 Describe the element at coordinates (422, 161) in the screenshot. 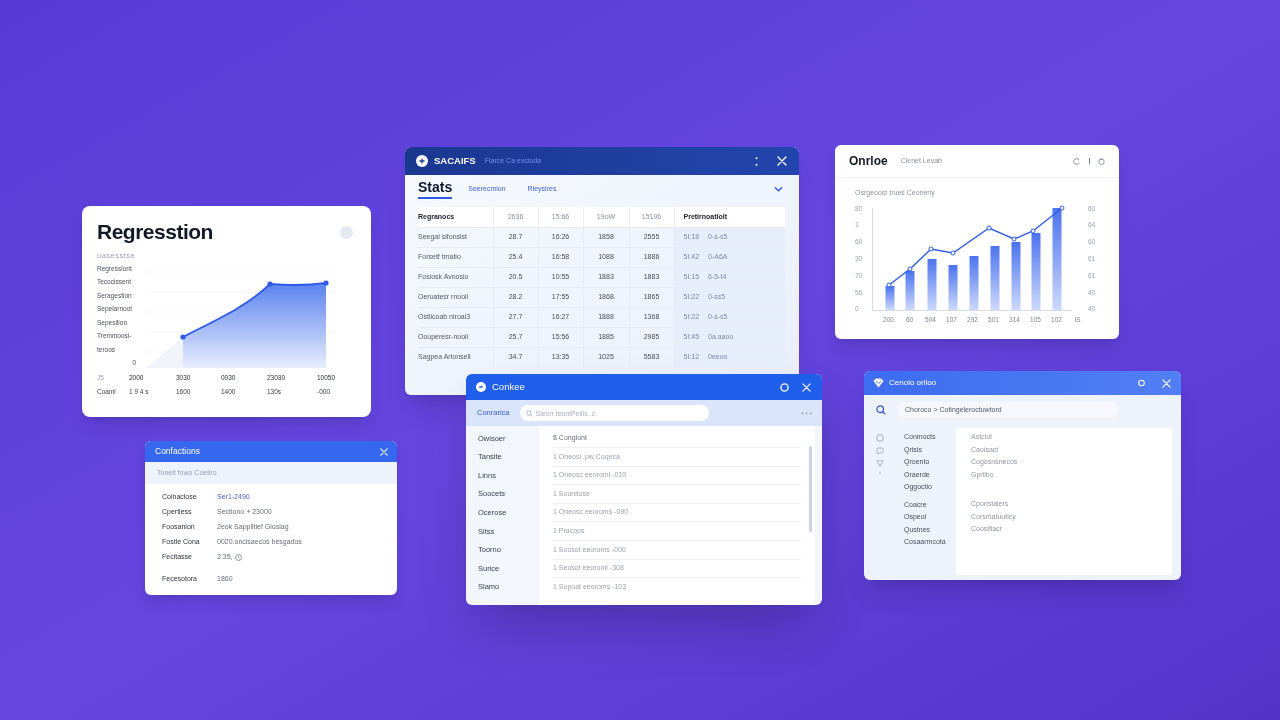

I see `plus-icon` at that location.